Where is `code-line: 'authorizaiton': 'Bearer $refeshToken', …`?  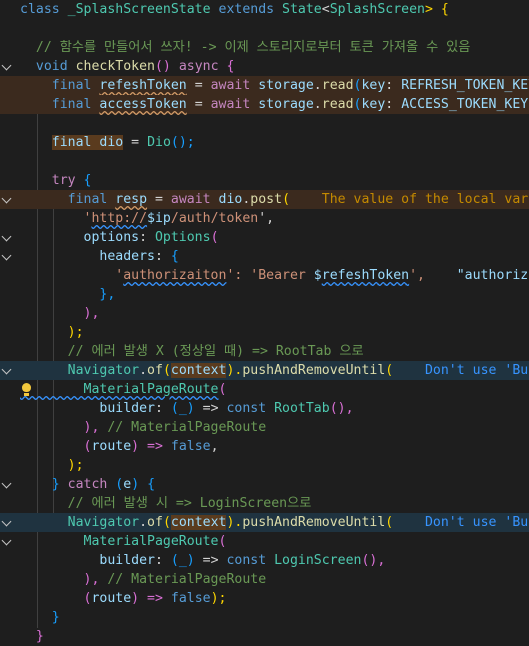
code-line: 'authorizaiton': 'Bearer $refeshToken', … is located at coordinates (264, 275).